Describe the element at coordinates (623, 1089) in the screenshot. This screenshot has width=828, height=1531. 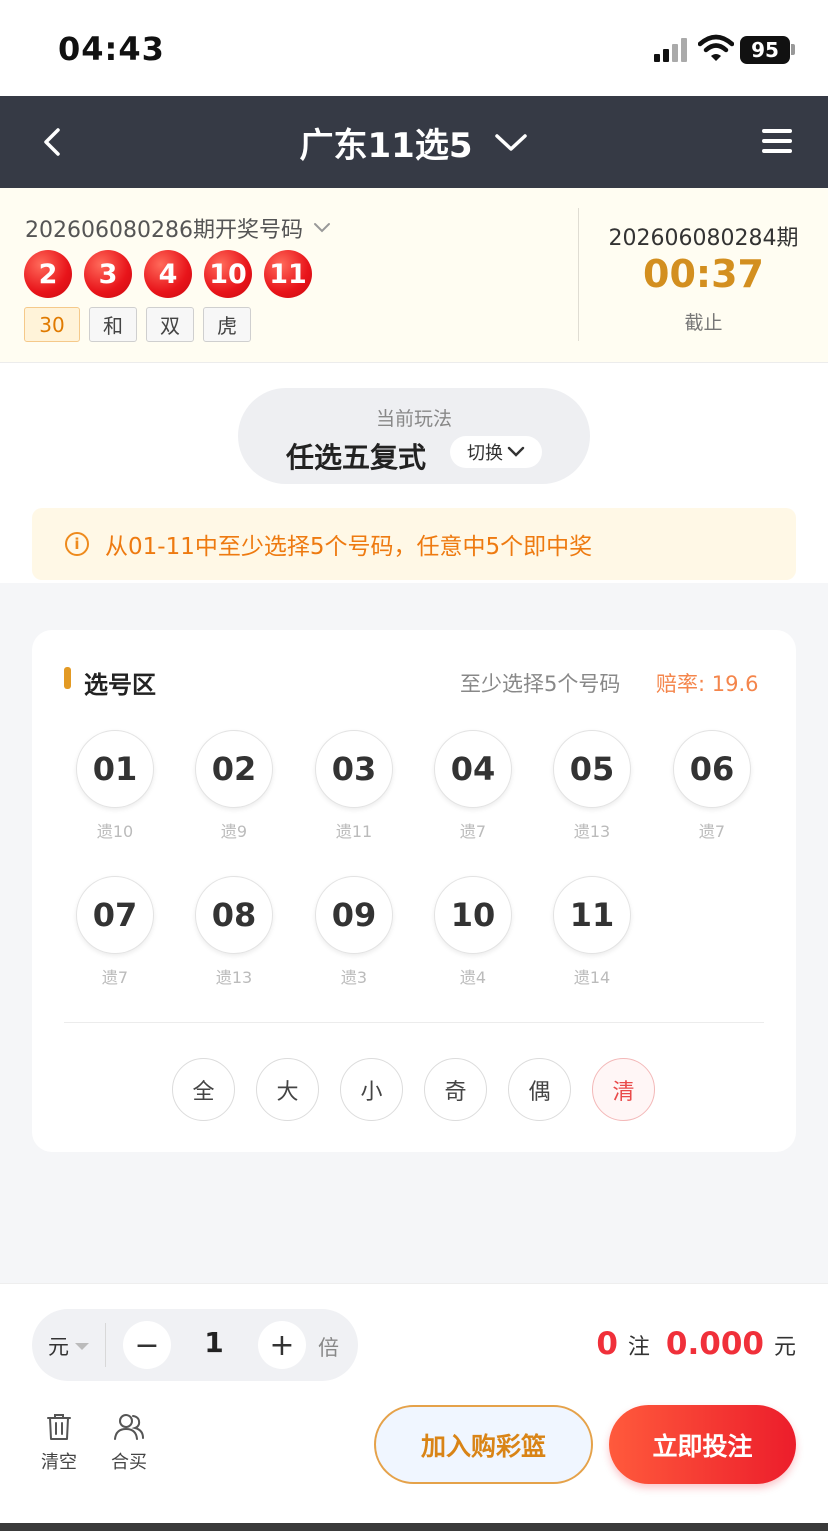
I see `clear-selection-button: 清` at that location.